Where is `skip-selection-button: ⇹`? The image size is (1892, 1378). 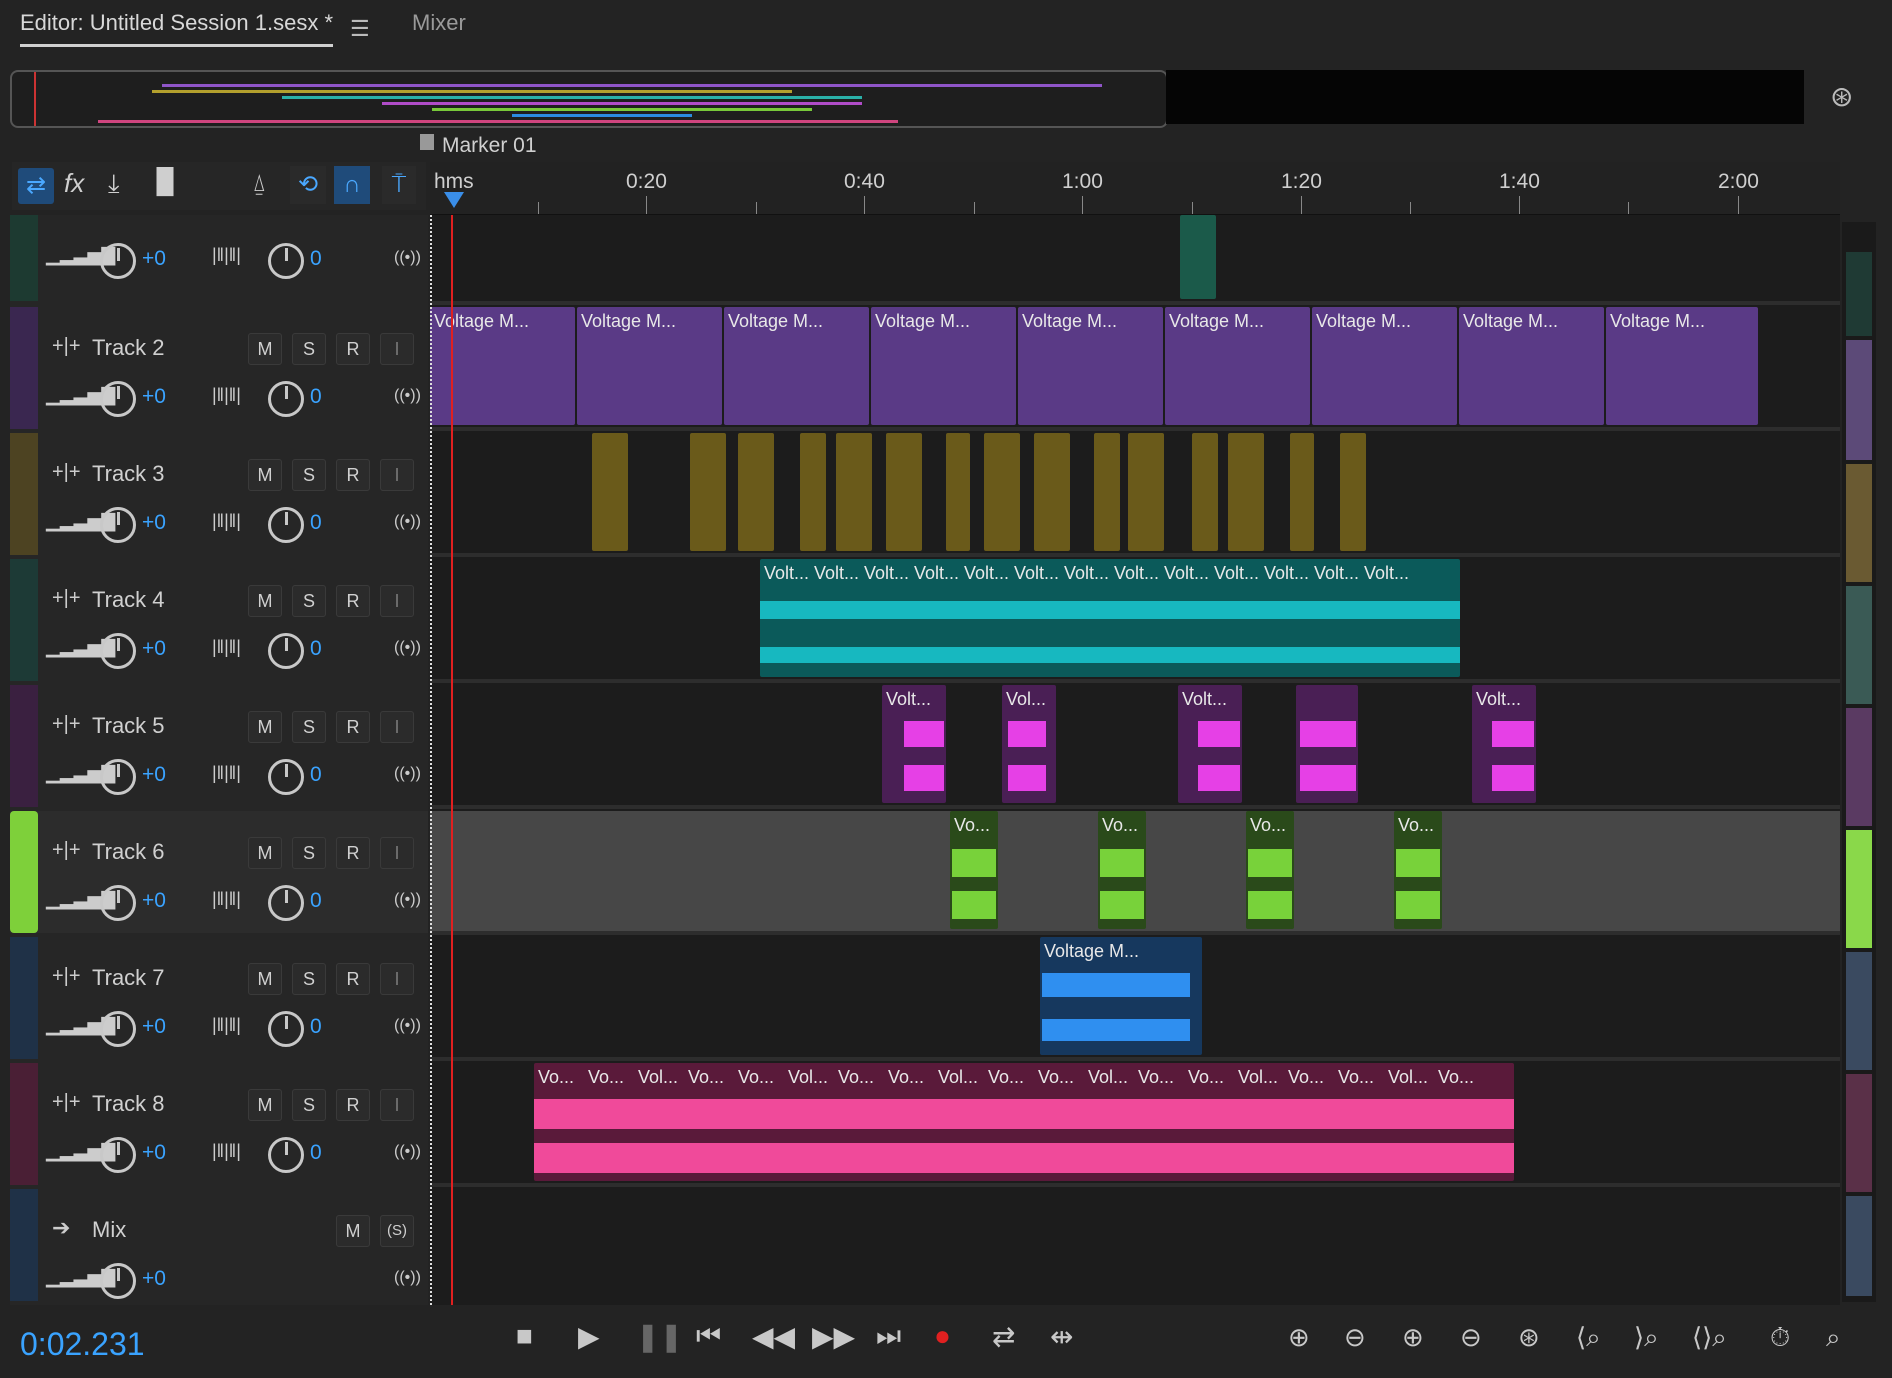
skip-selection-button: ⇹ is located at coordinates (1061, 1336).